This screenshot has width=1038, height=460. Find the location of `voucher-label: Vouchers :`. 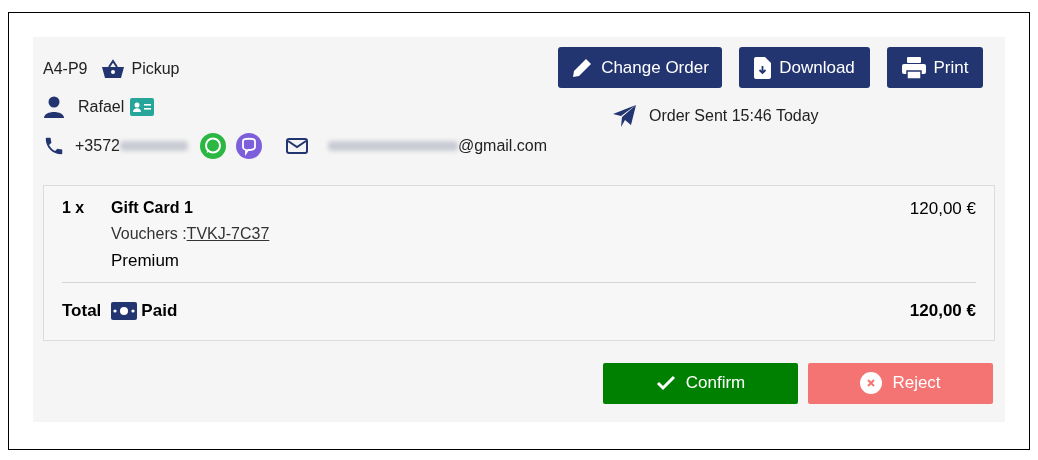

voucher-label: Vouchers : is located at coordinates (149, 234).